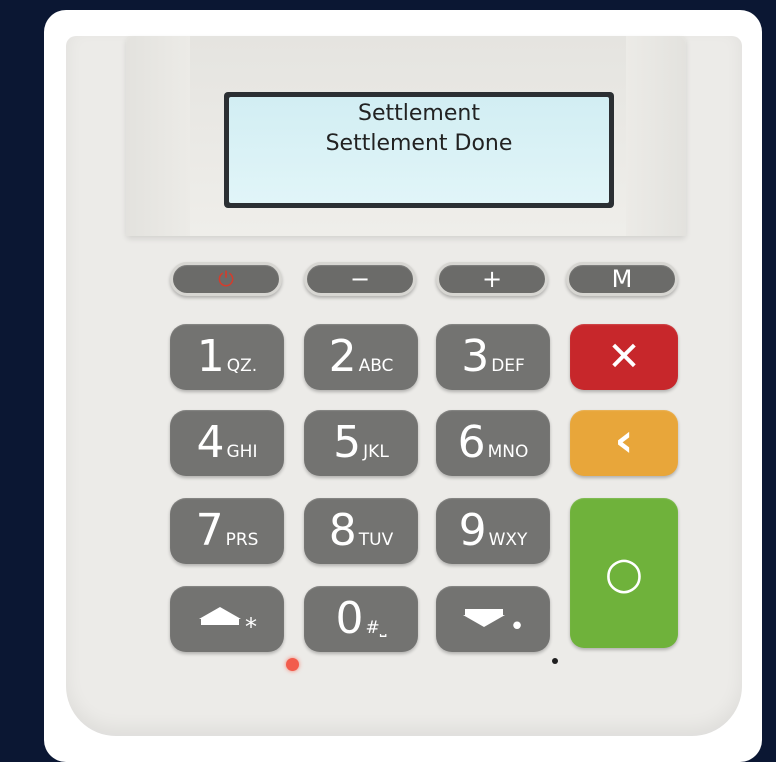 The height and width of the screenshot is (762, 776). I want to click on enter-button: ○, so click(624, 573).